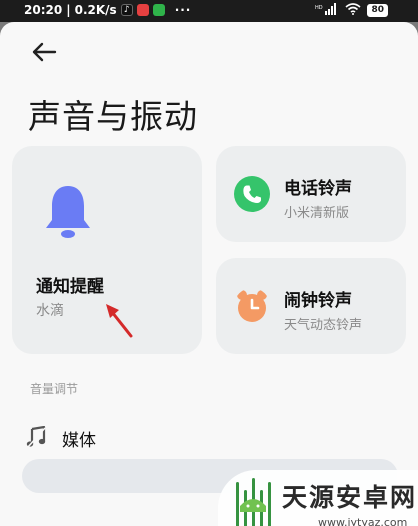 This screenshot has height=526, width=418. I want to click on volume-section-label: 音量调节, so click(54, 389).